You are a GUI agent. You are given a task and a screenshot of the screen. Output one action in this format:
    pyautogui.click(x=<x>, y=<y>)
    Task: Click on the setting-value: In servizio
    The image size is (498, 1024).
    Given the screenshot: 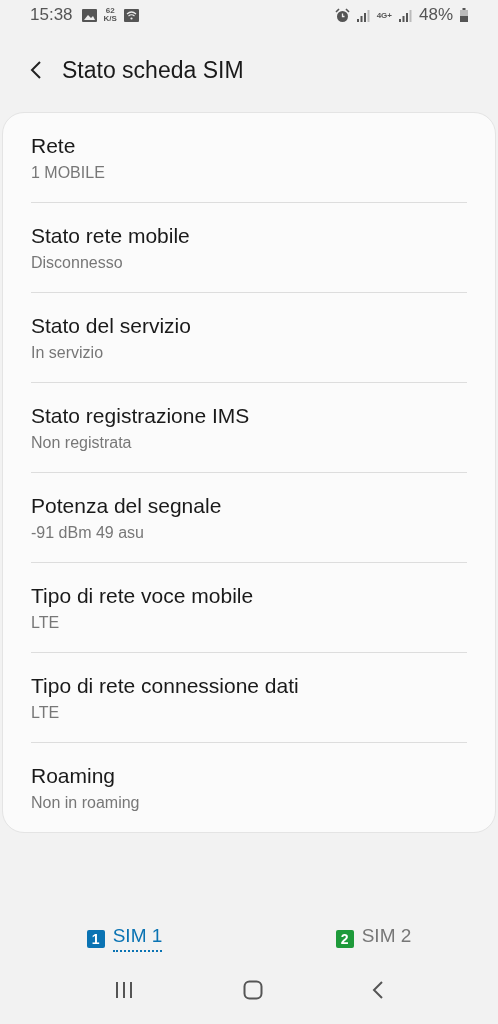 What is the action you would take?
    pyautogui.click(x=68, y=352)
    